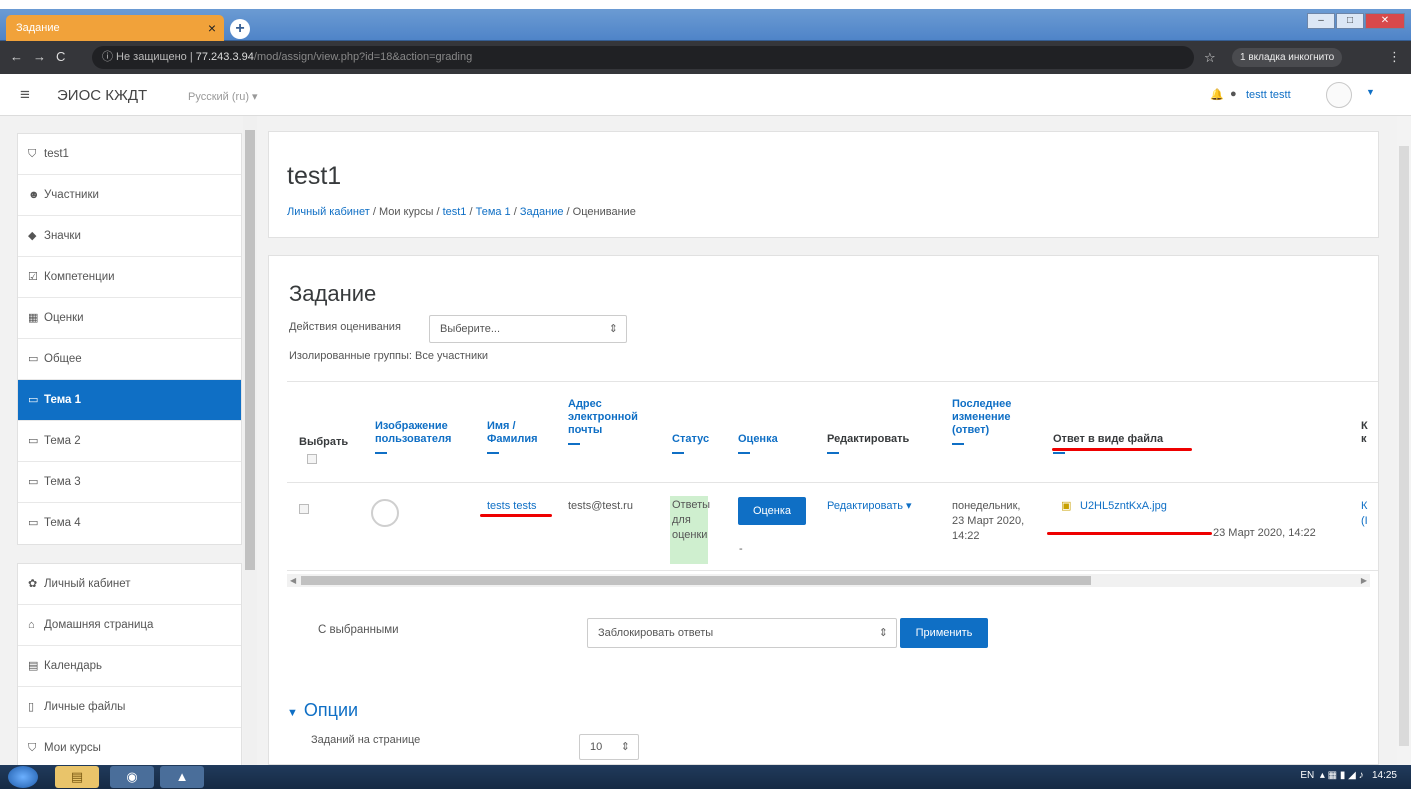 The height and width of the screenshot is (789, 1411). What do you see at coordinates (1370, 92) in the screenshot?
I see `user-menu-caret-icon: ▼` at bounding box center [1370, 92].